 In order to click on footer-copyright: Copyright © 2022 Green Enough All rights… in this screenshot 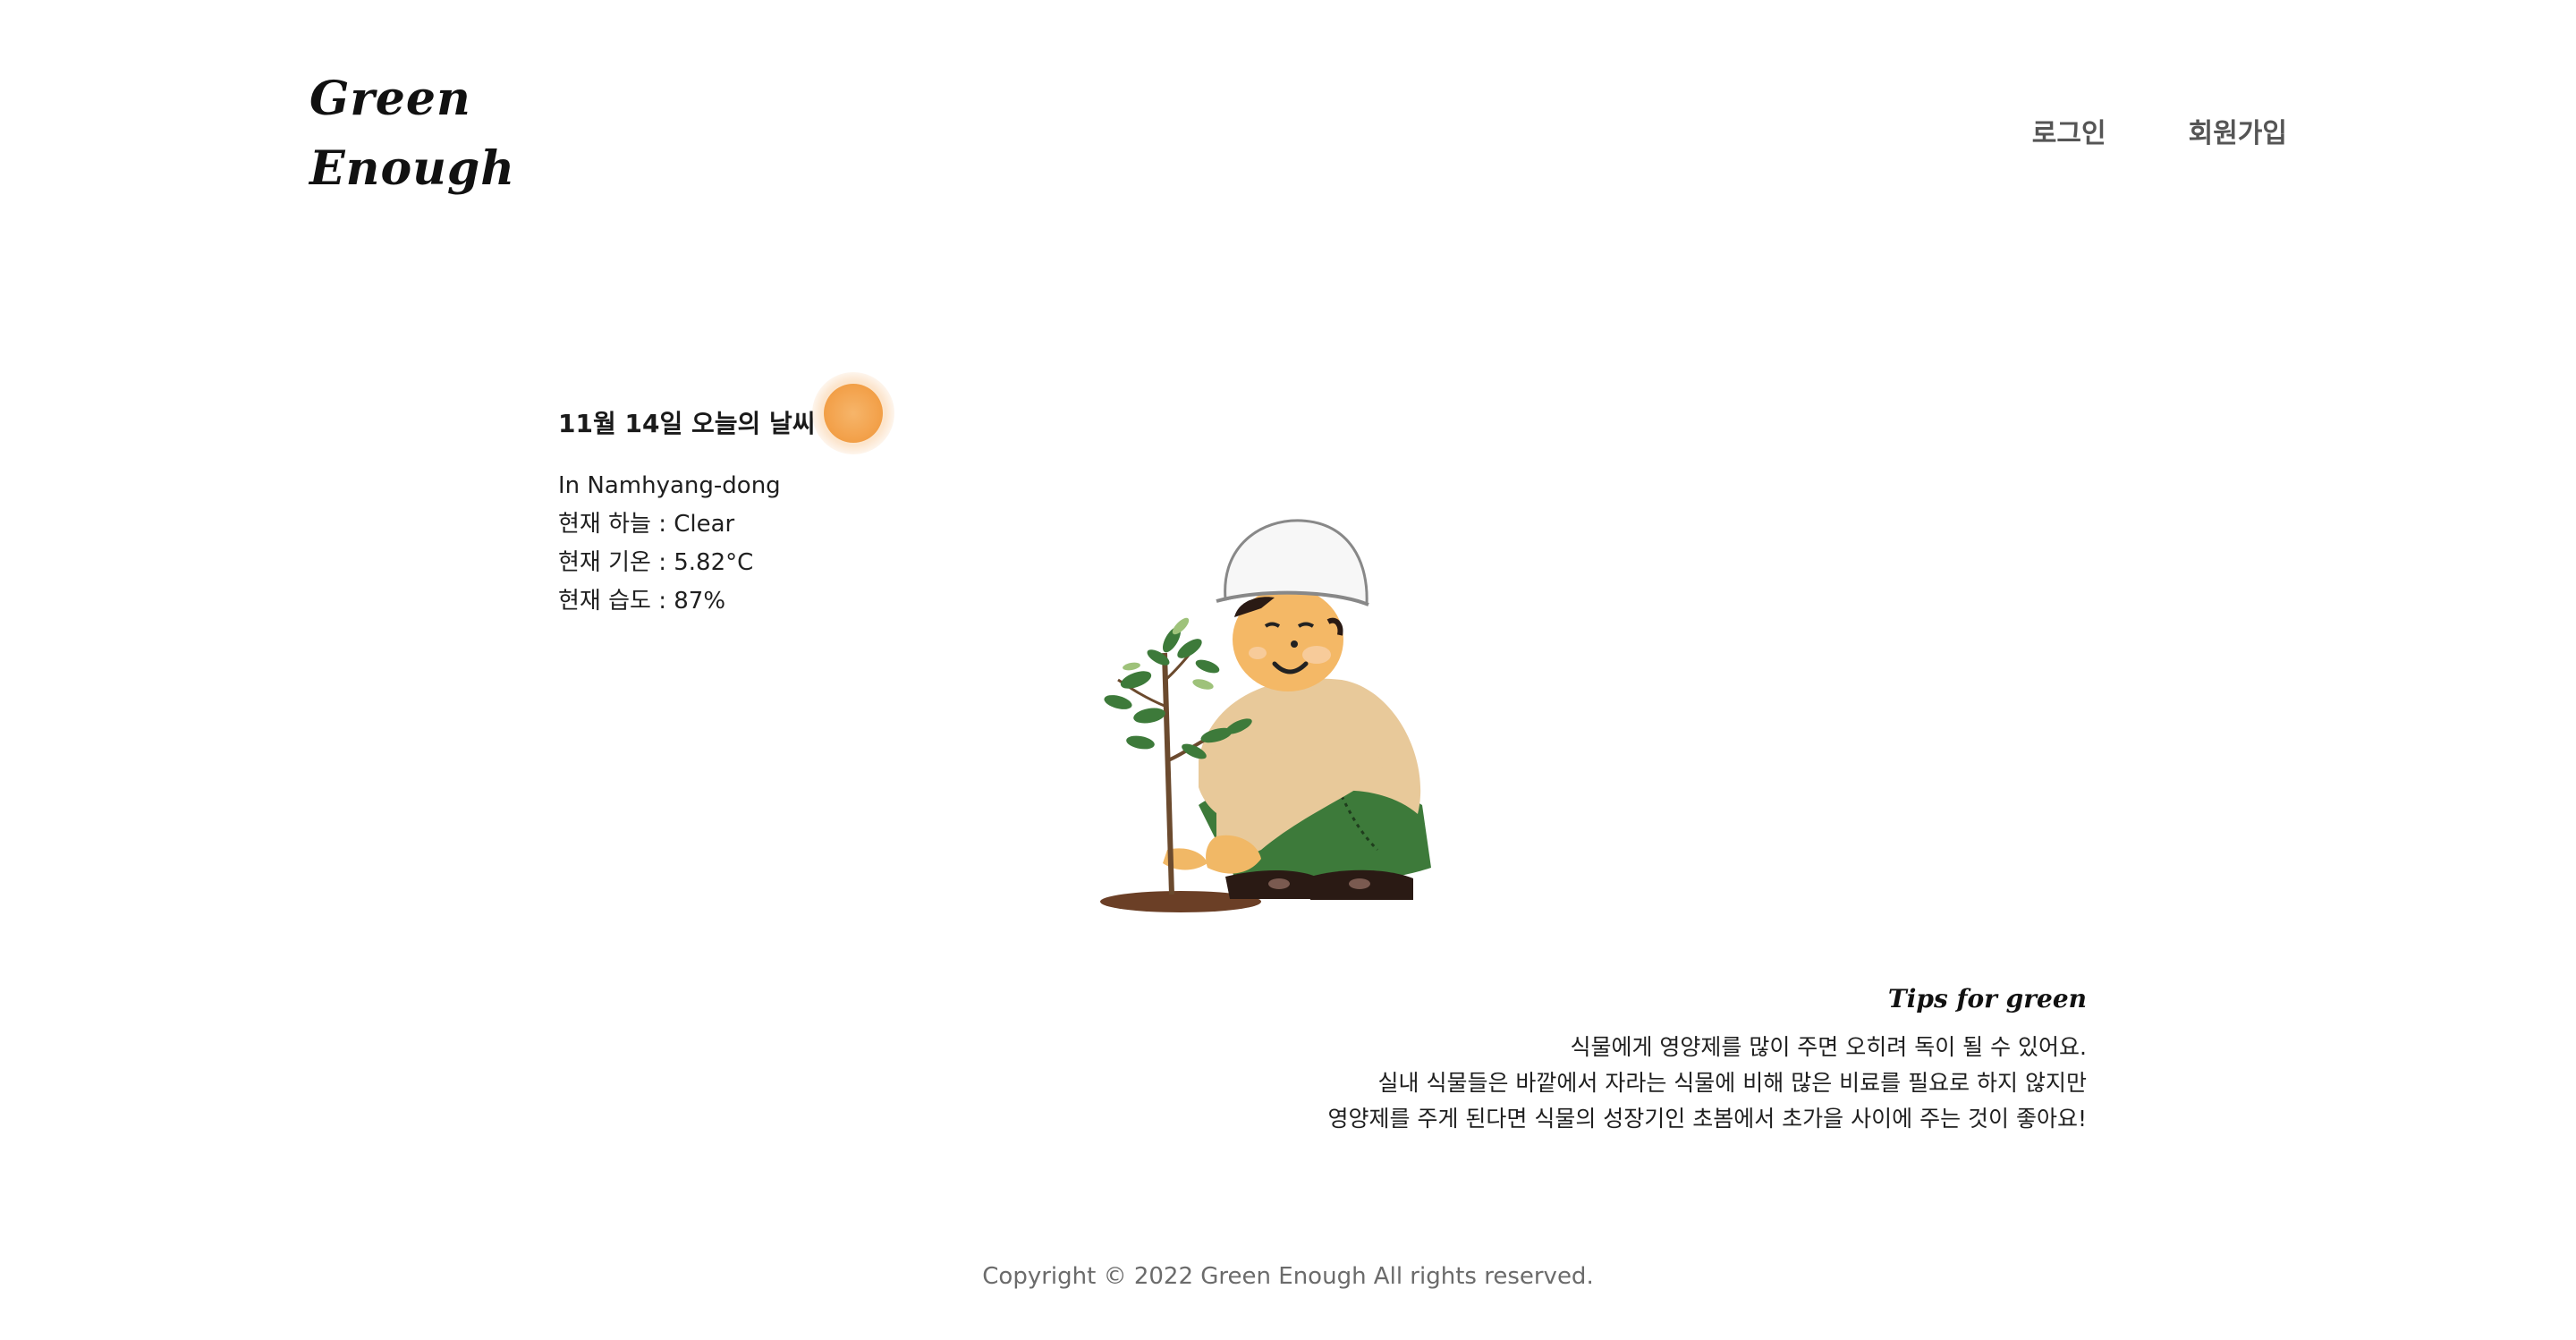, I will do `click(1288, 1276)`.